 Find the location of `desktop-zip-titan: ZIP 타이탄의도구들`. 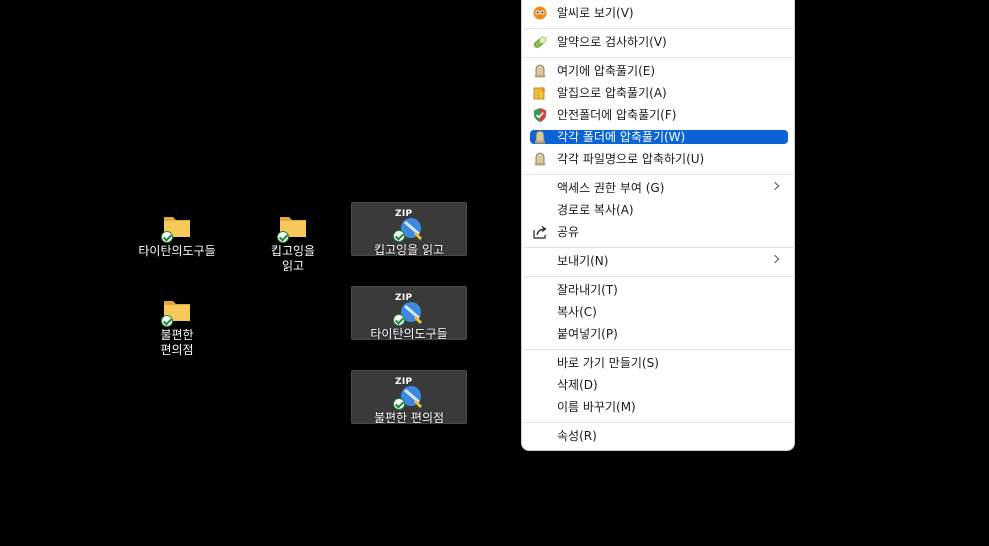

desktop-zip-titan: ZIP 타이탄의도구들 is located at coordinates (409, 313).